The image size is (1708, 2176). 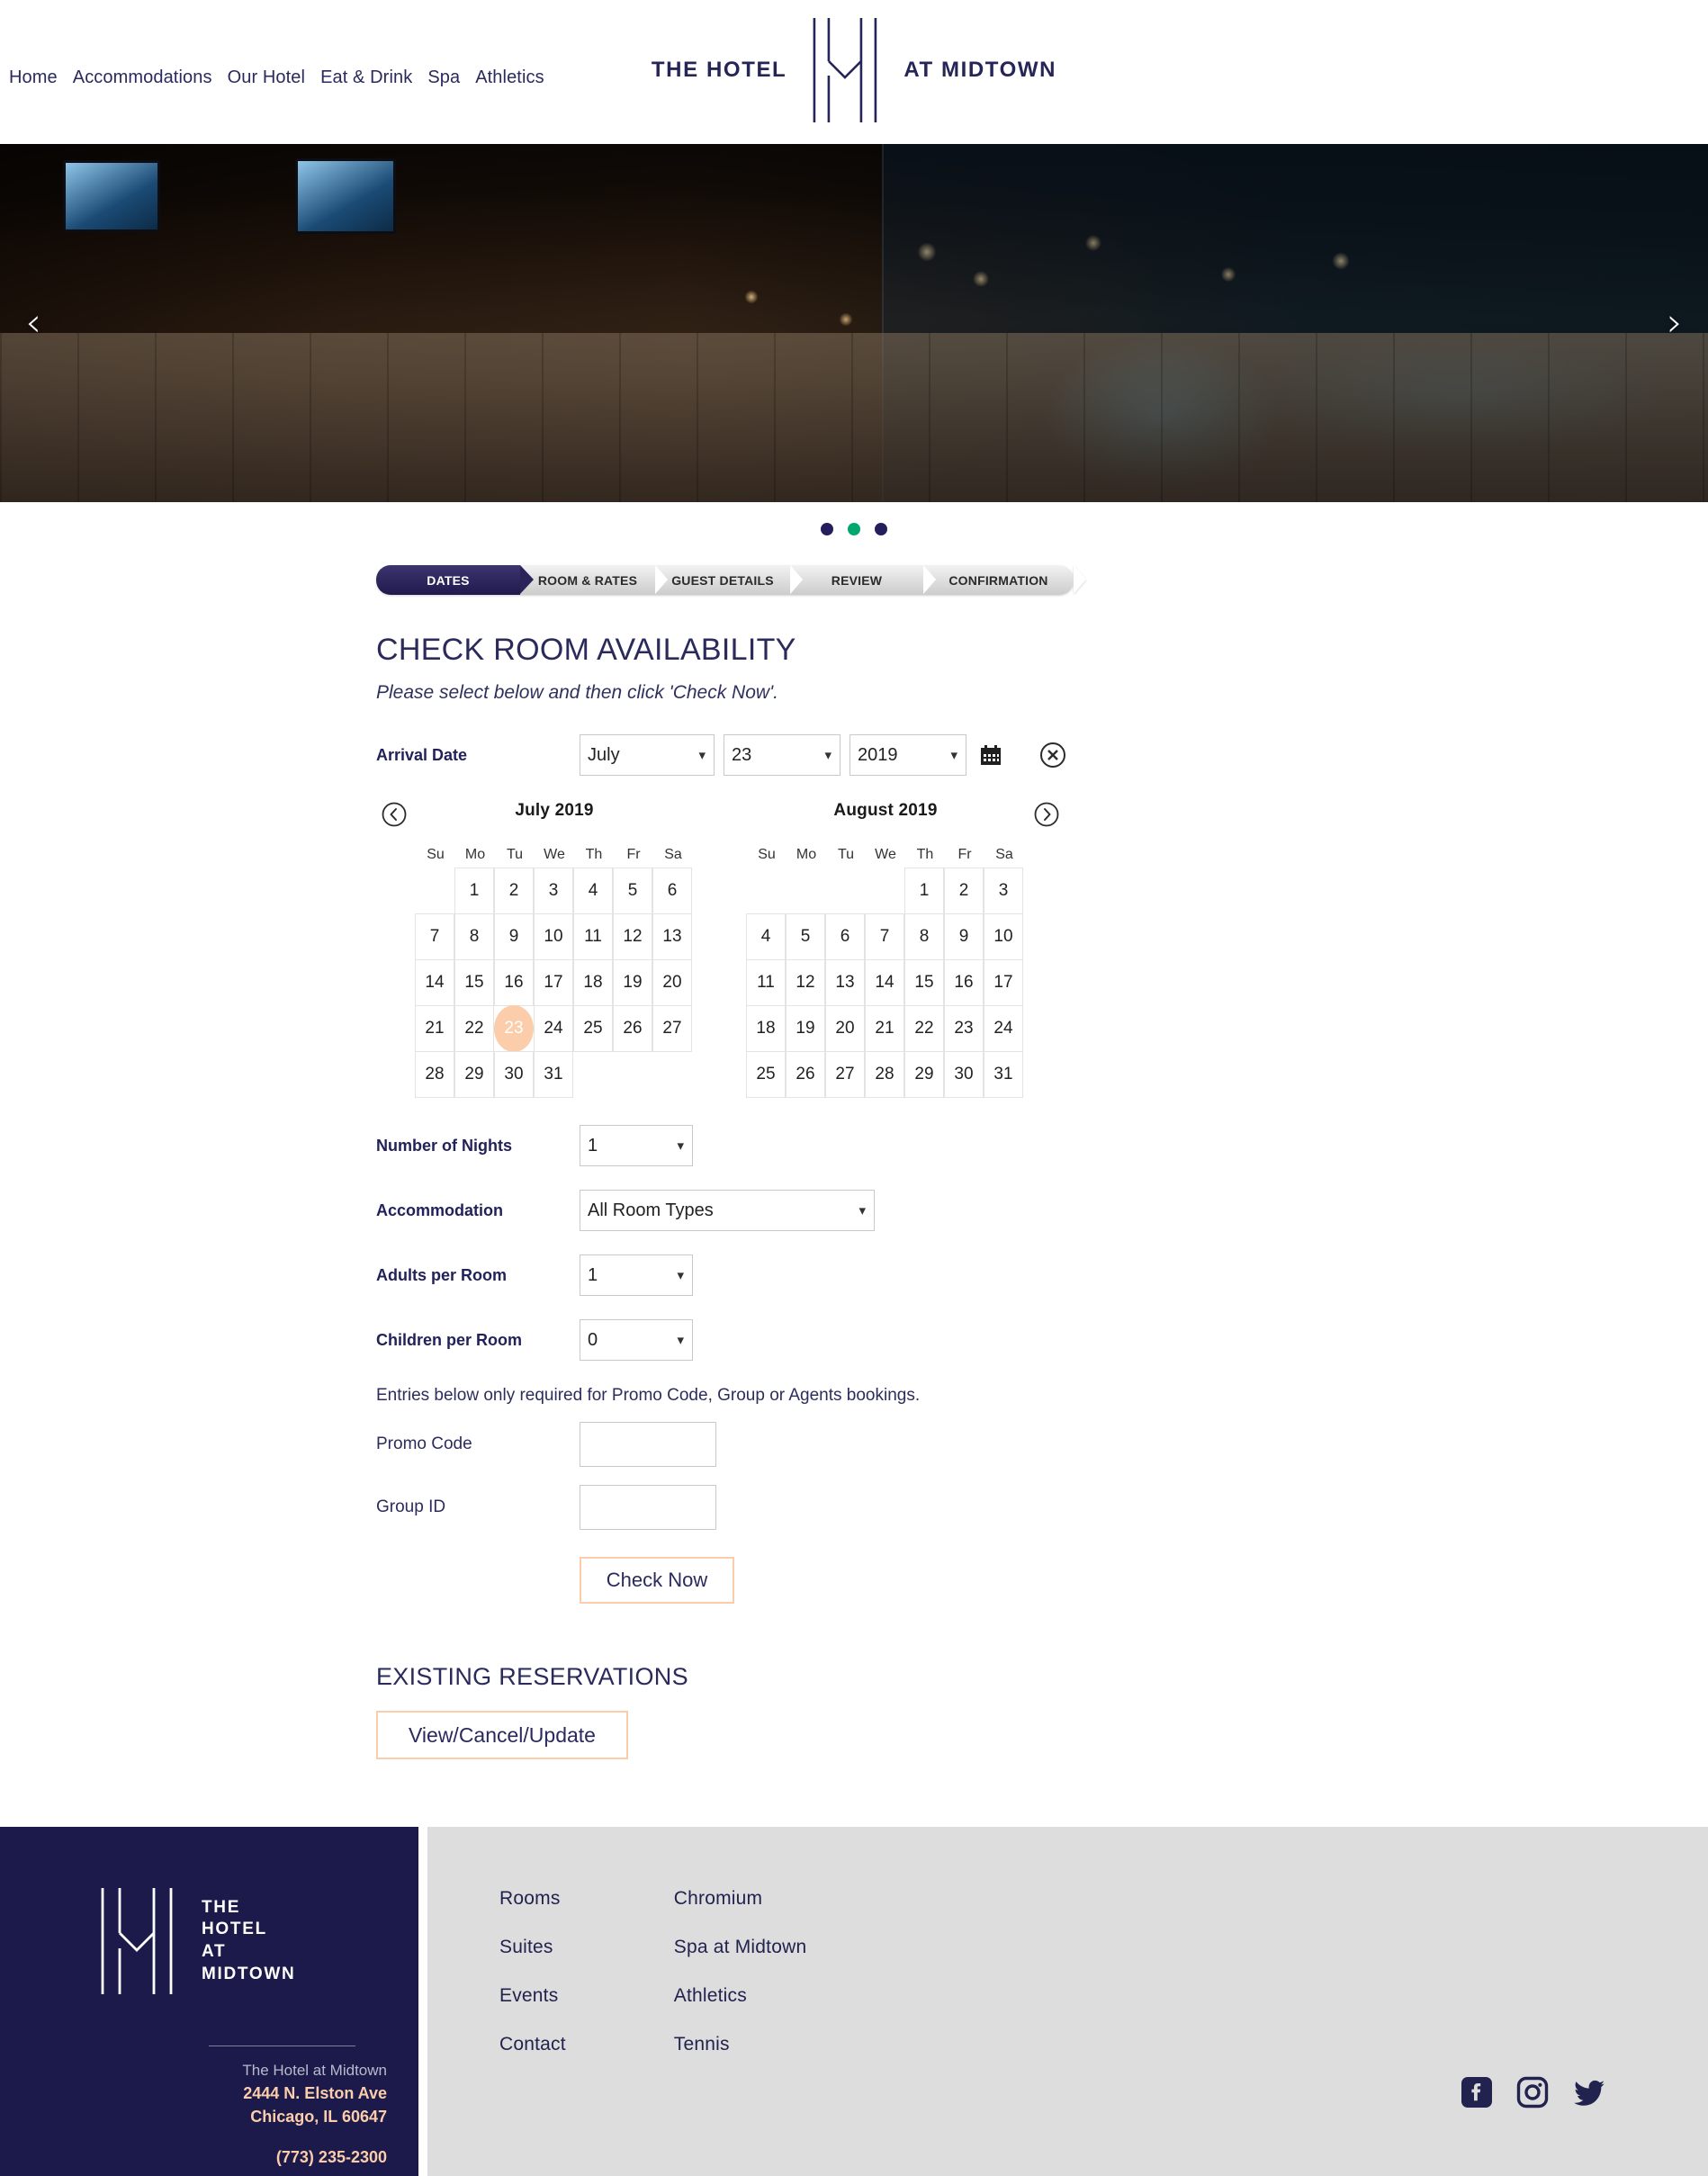 I want to click on booking-step-room-rates: ROOM & RATES, so click(x=594, y=580).